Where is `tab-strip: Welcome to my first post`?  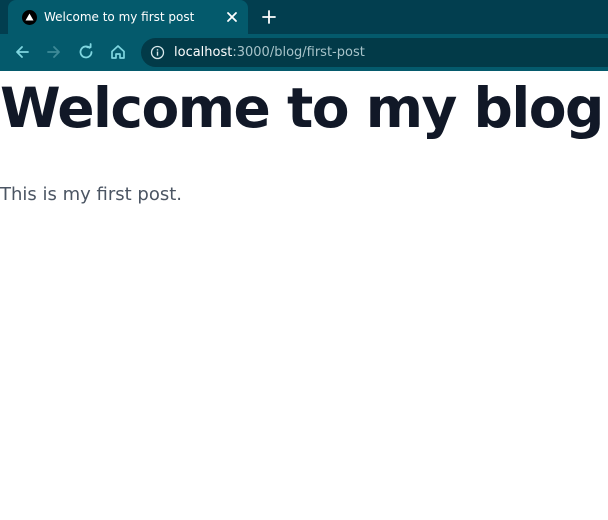
tab-strip: Welcome to my first post is located at coordinates (304, 17).